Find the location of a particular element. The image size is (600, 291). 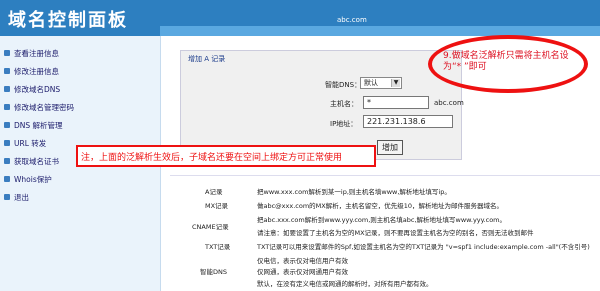

ip-label: IP地址： is located at coordinates (344, 124).